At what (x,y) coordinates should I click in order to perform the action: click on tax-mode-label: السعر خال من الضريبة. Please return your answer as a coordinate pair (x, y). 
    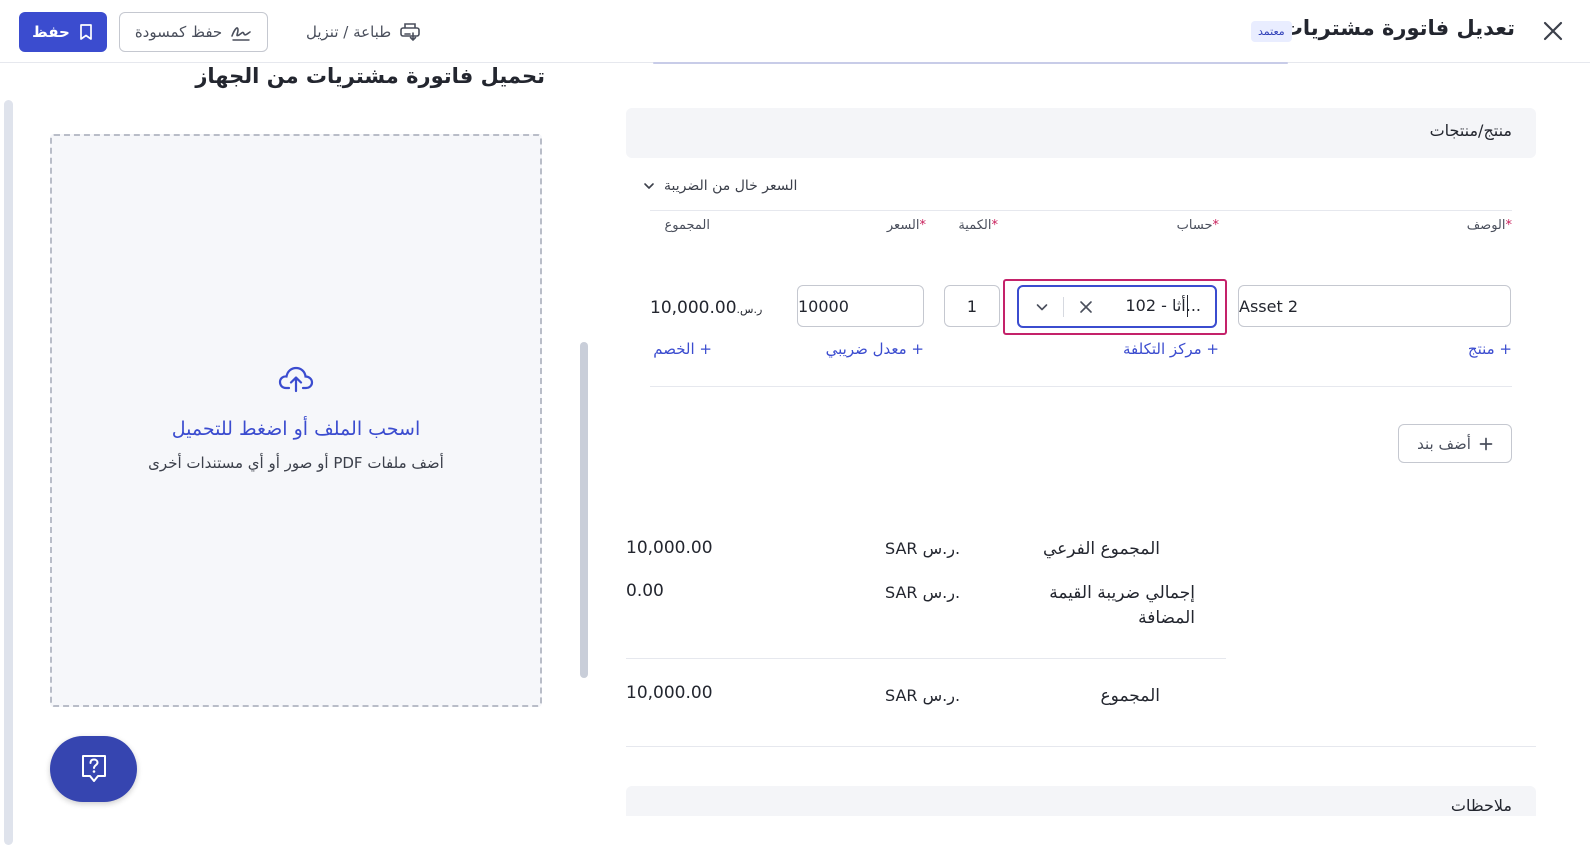
    Looking at the image, I should click on (731, 186).